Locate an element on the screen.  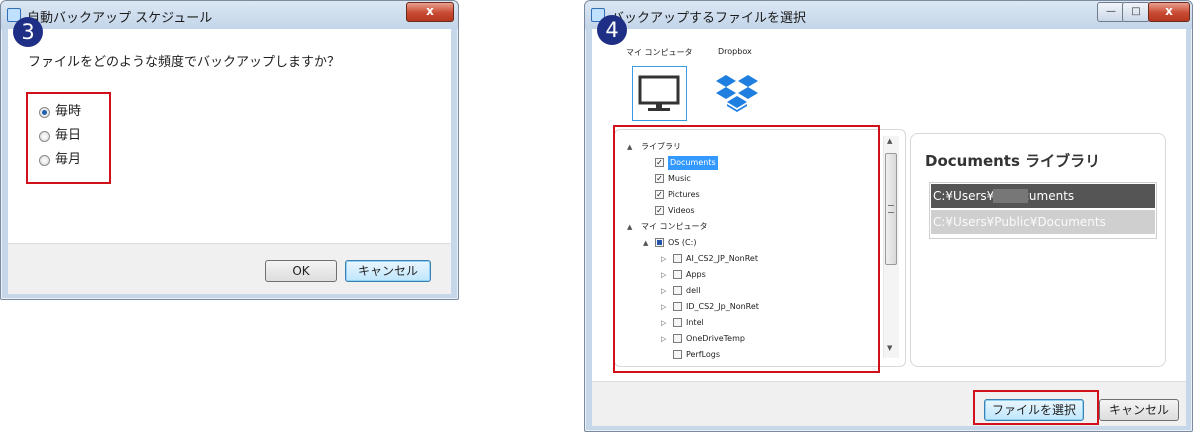
dropbox-icon is located at coordinates (737, 93).